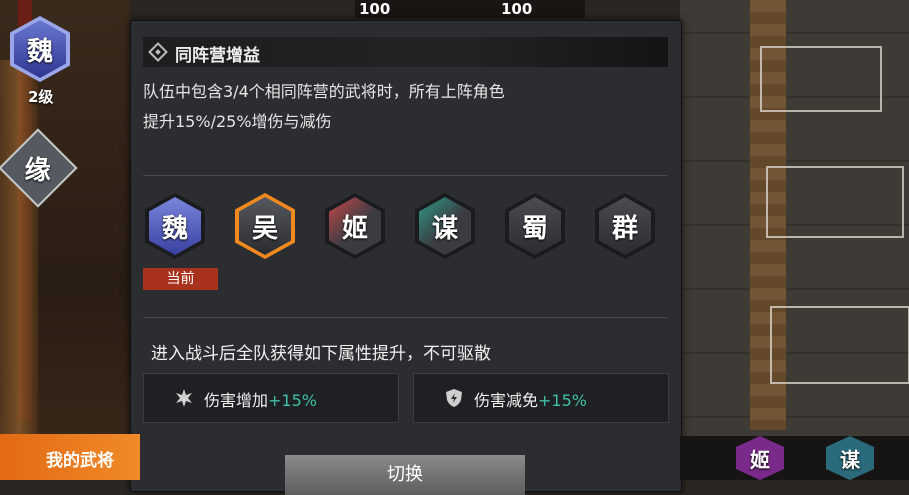  Describe the element at coordinates (470, 9) in the screenshot. I see `top-unit-bar: 100 100` at that location.